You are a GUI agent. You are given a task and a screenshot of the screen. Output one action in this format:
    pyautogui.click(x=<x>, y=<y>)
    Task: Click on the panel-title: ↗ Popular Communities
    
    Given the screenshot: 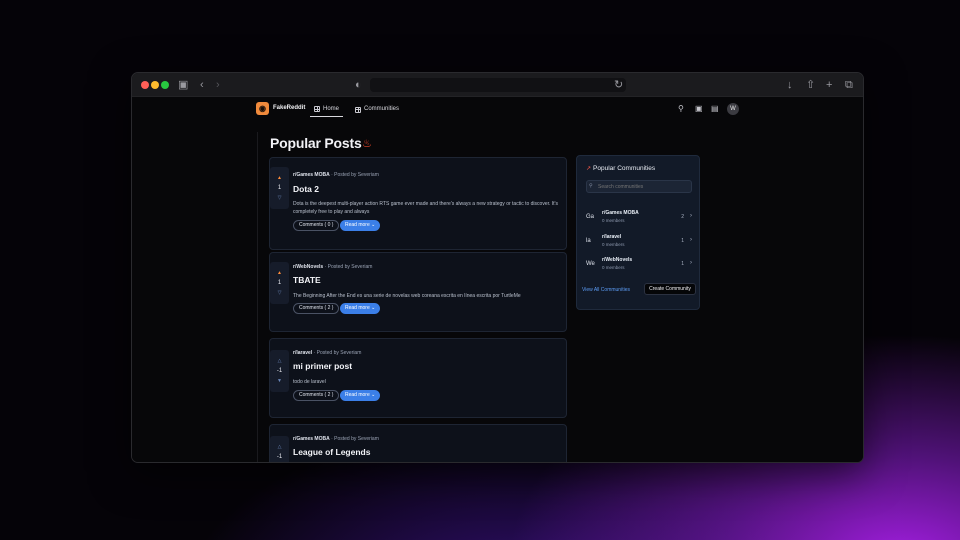 What is the action you would take?
    pyautogui.click(x=620, y=168)
    